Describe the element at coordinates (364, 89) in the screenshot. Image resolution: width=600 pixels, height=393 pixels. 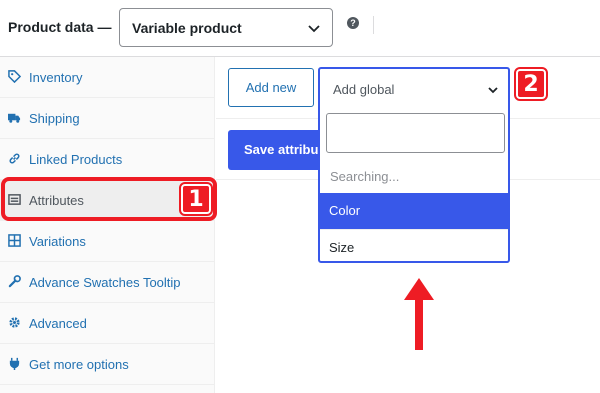
I see `add-global-value: Add global` at that location.